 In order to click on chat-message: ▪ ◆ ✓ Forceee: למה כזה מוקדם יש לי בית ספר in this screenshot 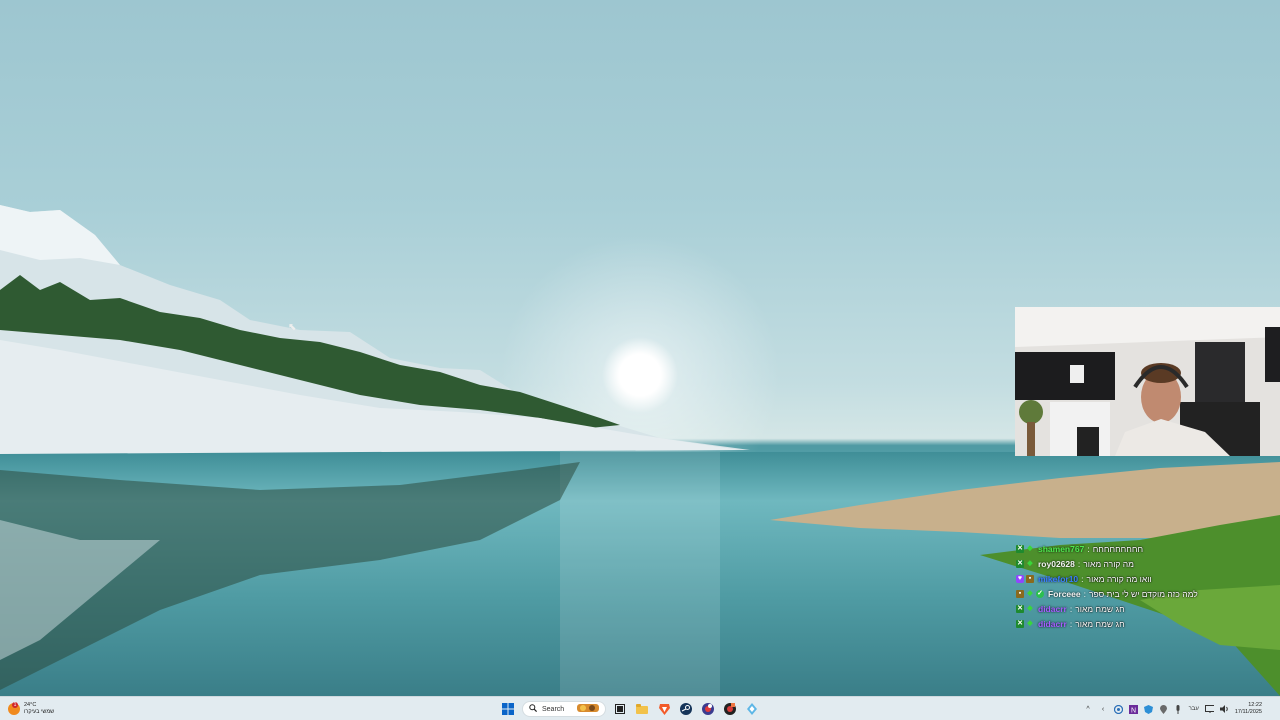, I will do `click(1146, 593)`.